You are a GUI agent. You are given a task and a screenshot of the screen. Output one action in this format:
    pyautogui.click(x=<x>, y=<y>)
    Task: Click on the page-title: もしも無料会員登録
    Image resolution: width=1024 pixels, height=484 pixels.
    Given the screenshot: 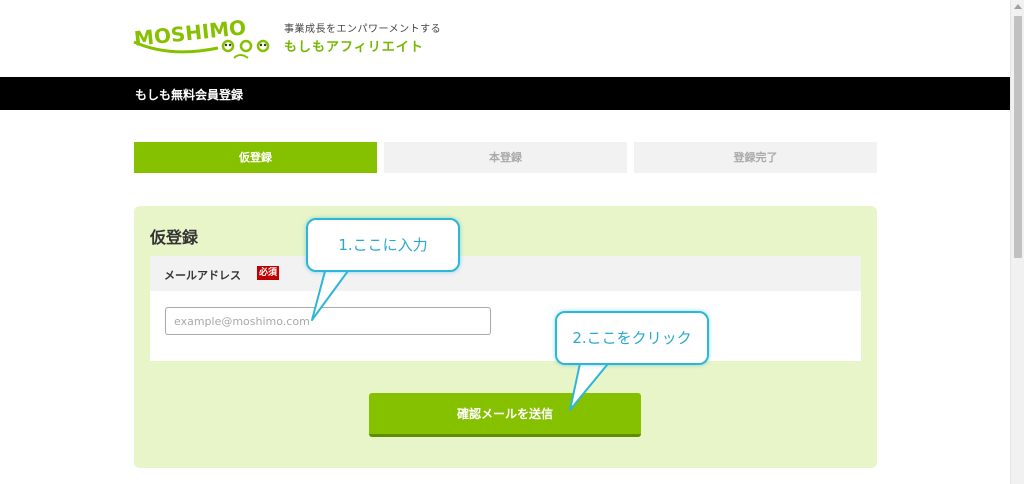 What is the action you would take?
    pyautogui.click(x=189, y=95)
    